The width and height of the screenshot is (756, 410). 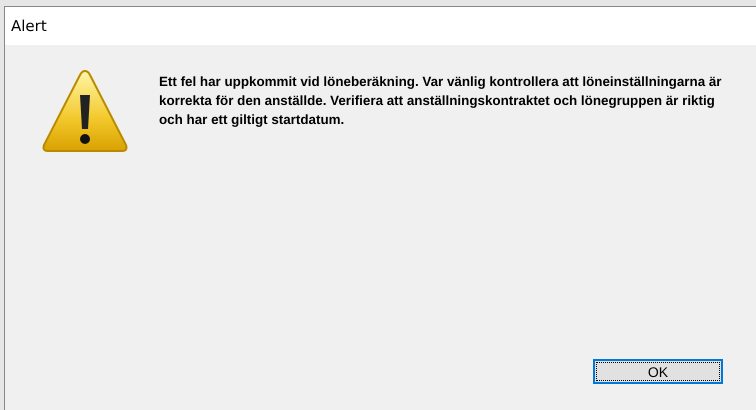 What do you see at coordinates (441, 101) in the screenshot?
I see `error-message: Ett fel har uppkommit vid löneberäkning. Var vänlig kontrollera att löneinställningarna är korrekta för den anställde. Verifiera att anställningskontraktet och lönegruppen är riktig och har ett giltigt startdatum.` at bounding box center [441, 101].